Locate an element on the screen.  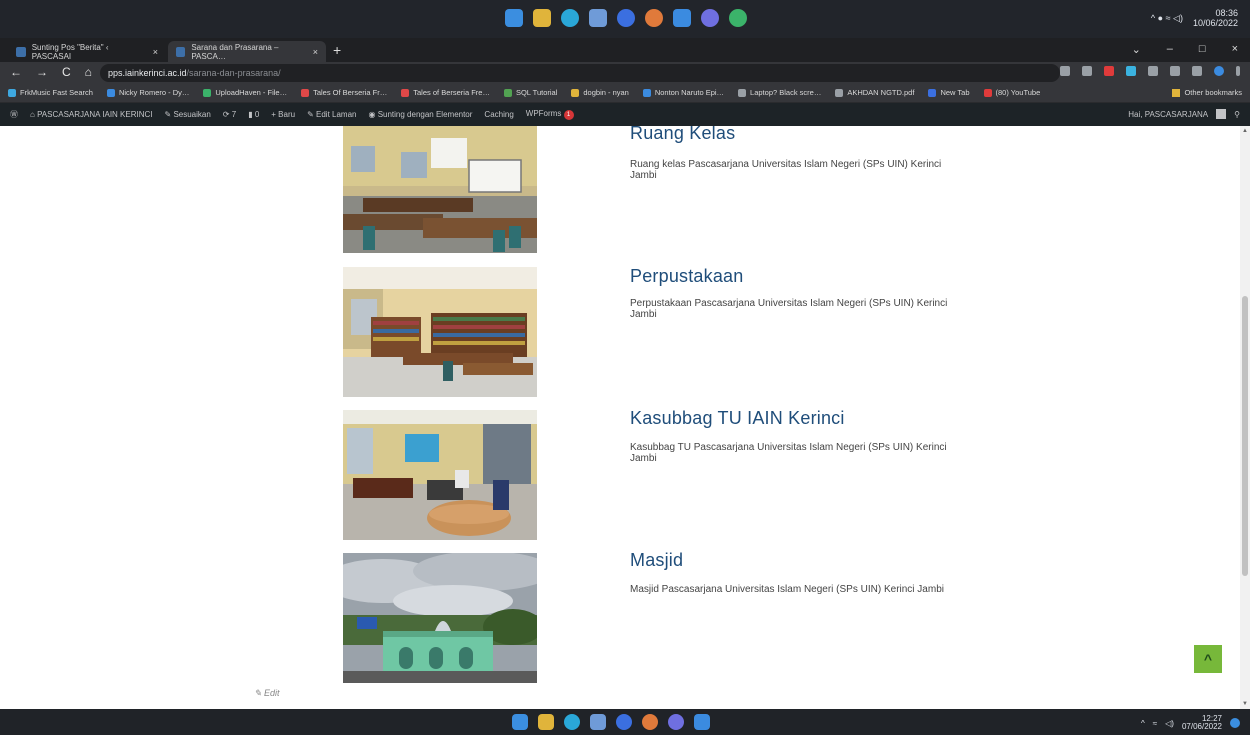
notification-icon is located at coordinates (1235, 723).